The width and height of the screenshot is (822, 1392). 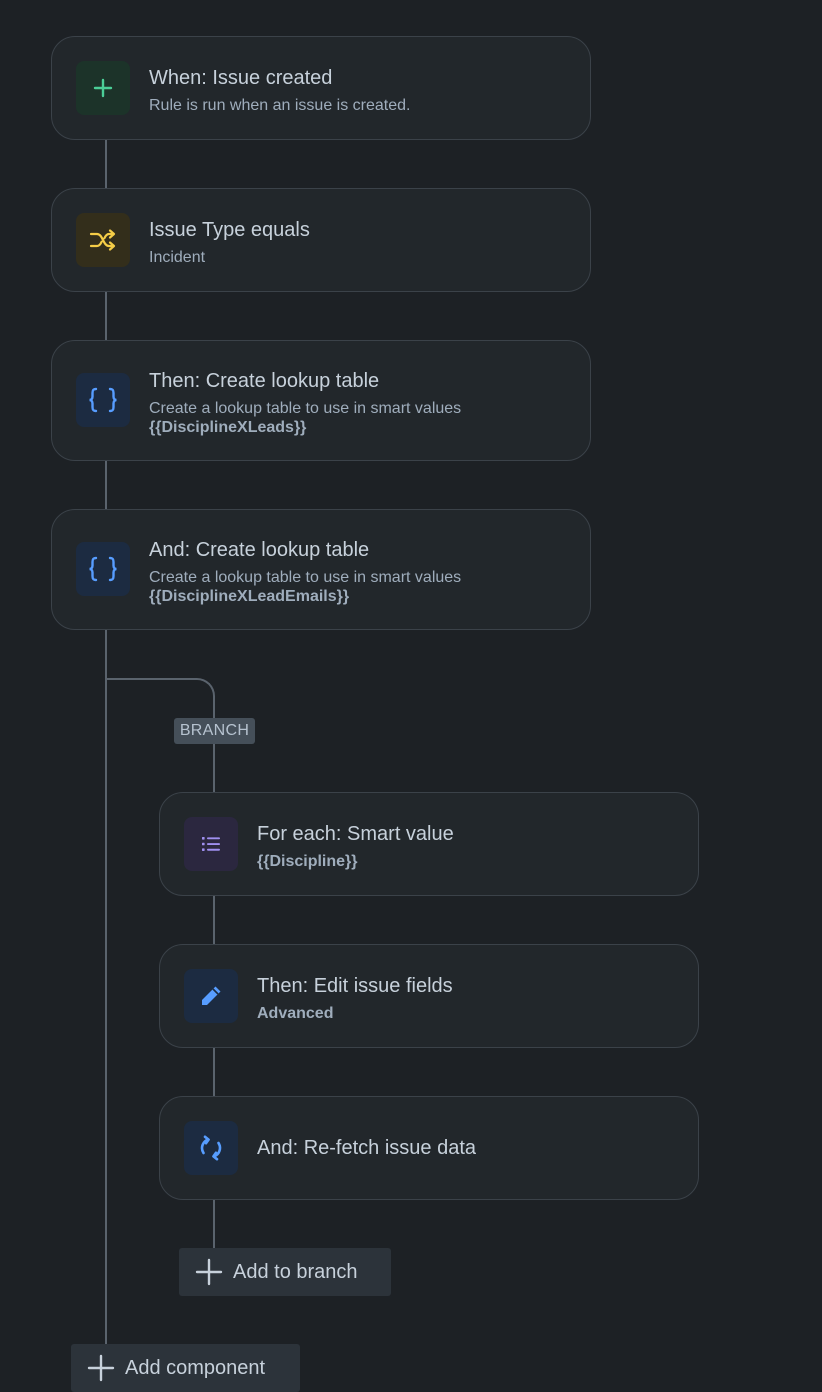 What do you see at coordinates (195, 1367) in the screenshot?
I see `add-component-label: Add component` at bounding box center [195, 1367].